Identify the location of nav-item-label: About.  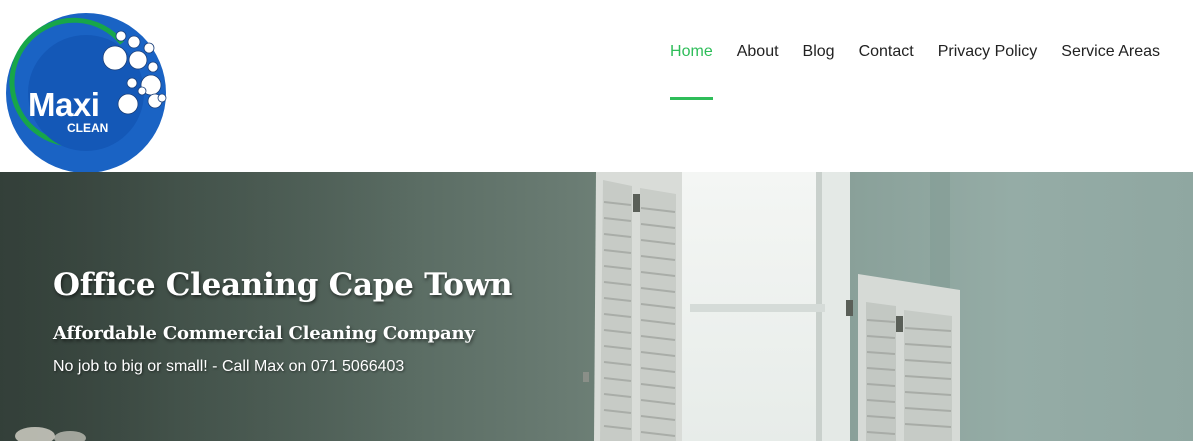
(757, 51).